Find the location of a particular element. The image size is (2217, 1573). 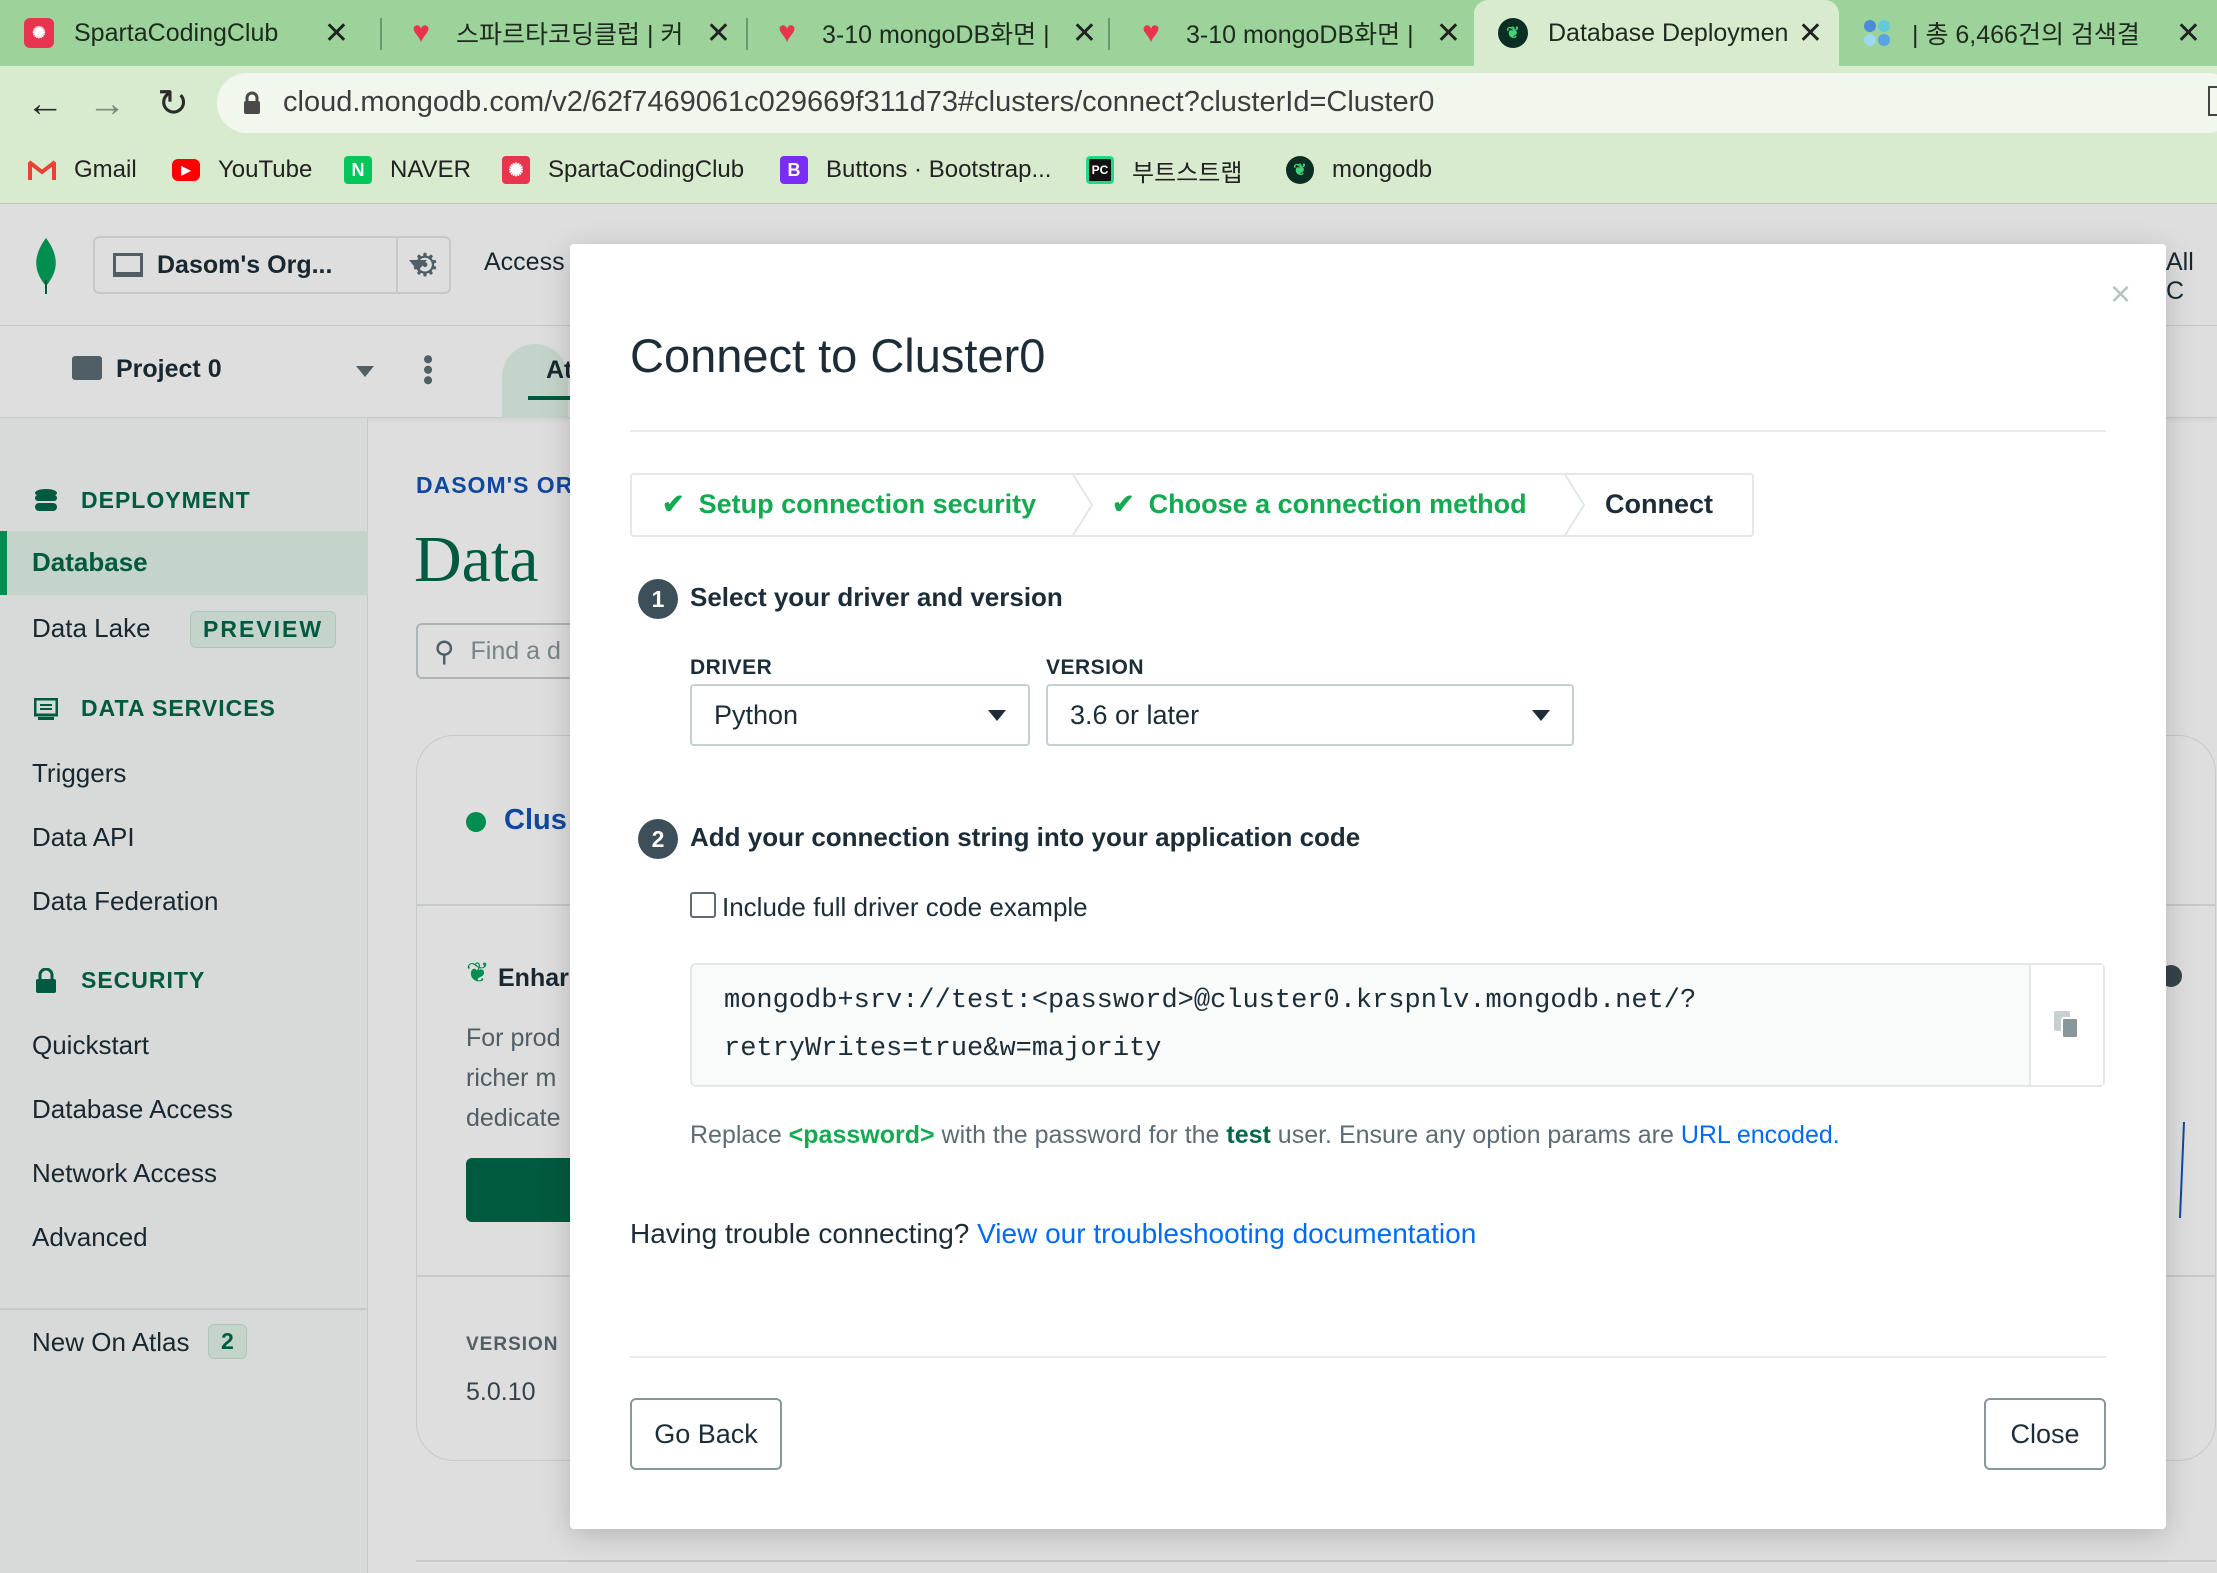

pycharm-icon: PC is located at coordinates (1100, 170).